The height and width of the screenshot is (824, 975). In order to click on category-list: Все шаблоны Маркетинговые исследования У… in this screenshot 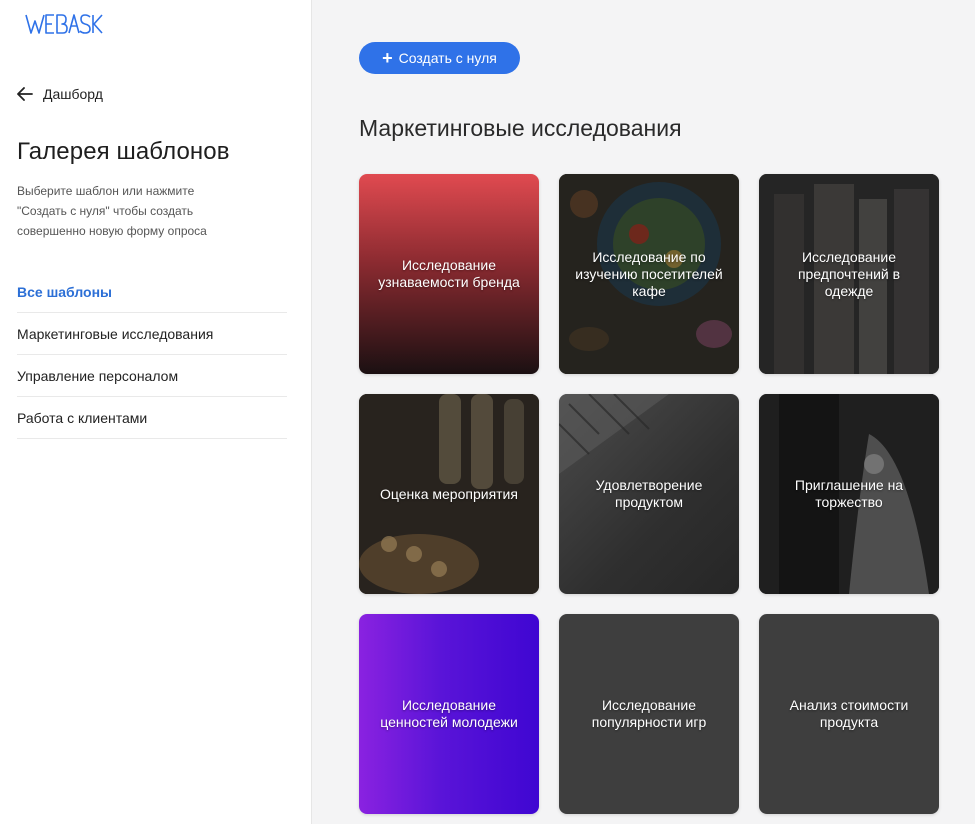, I will do `click(152, 355)`.